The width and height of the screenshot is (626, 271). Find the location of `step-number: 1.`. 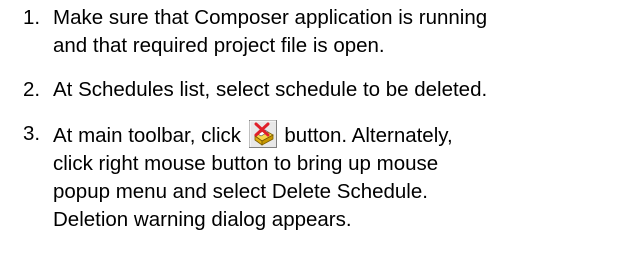

step-number: 1. is located at coordinates (32, 17).